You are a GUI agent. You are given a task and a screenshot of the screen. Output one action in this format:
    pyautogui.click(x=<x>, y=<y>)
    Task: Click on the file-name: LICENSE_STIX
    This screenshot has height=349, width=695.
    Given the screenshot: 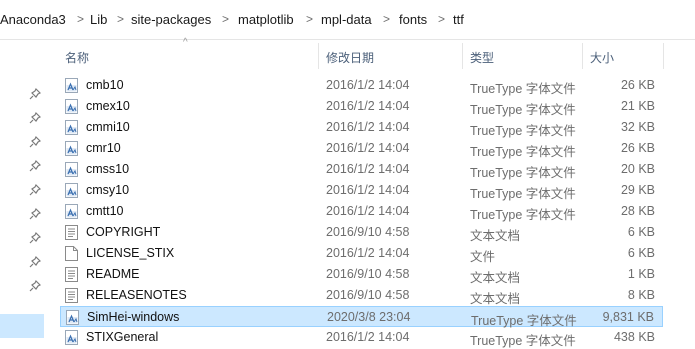 What is the action you would take?
    pyautogui.click(x=130, y=253)
    